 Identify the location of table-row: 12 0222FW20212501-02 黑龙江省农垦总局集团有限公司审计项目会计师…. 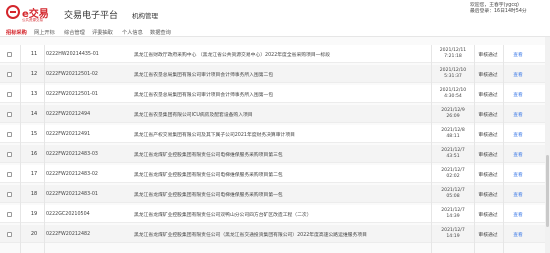
(275, 74).